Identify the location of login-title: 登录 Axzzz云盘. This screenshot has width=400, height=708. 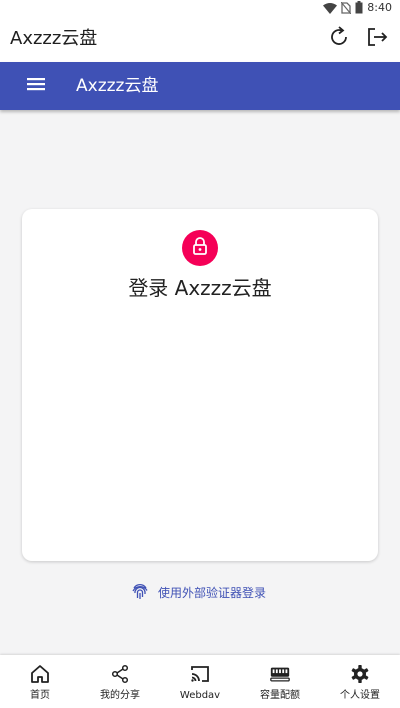
(200, 288).